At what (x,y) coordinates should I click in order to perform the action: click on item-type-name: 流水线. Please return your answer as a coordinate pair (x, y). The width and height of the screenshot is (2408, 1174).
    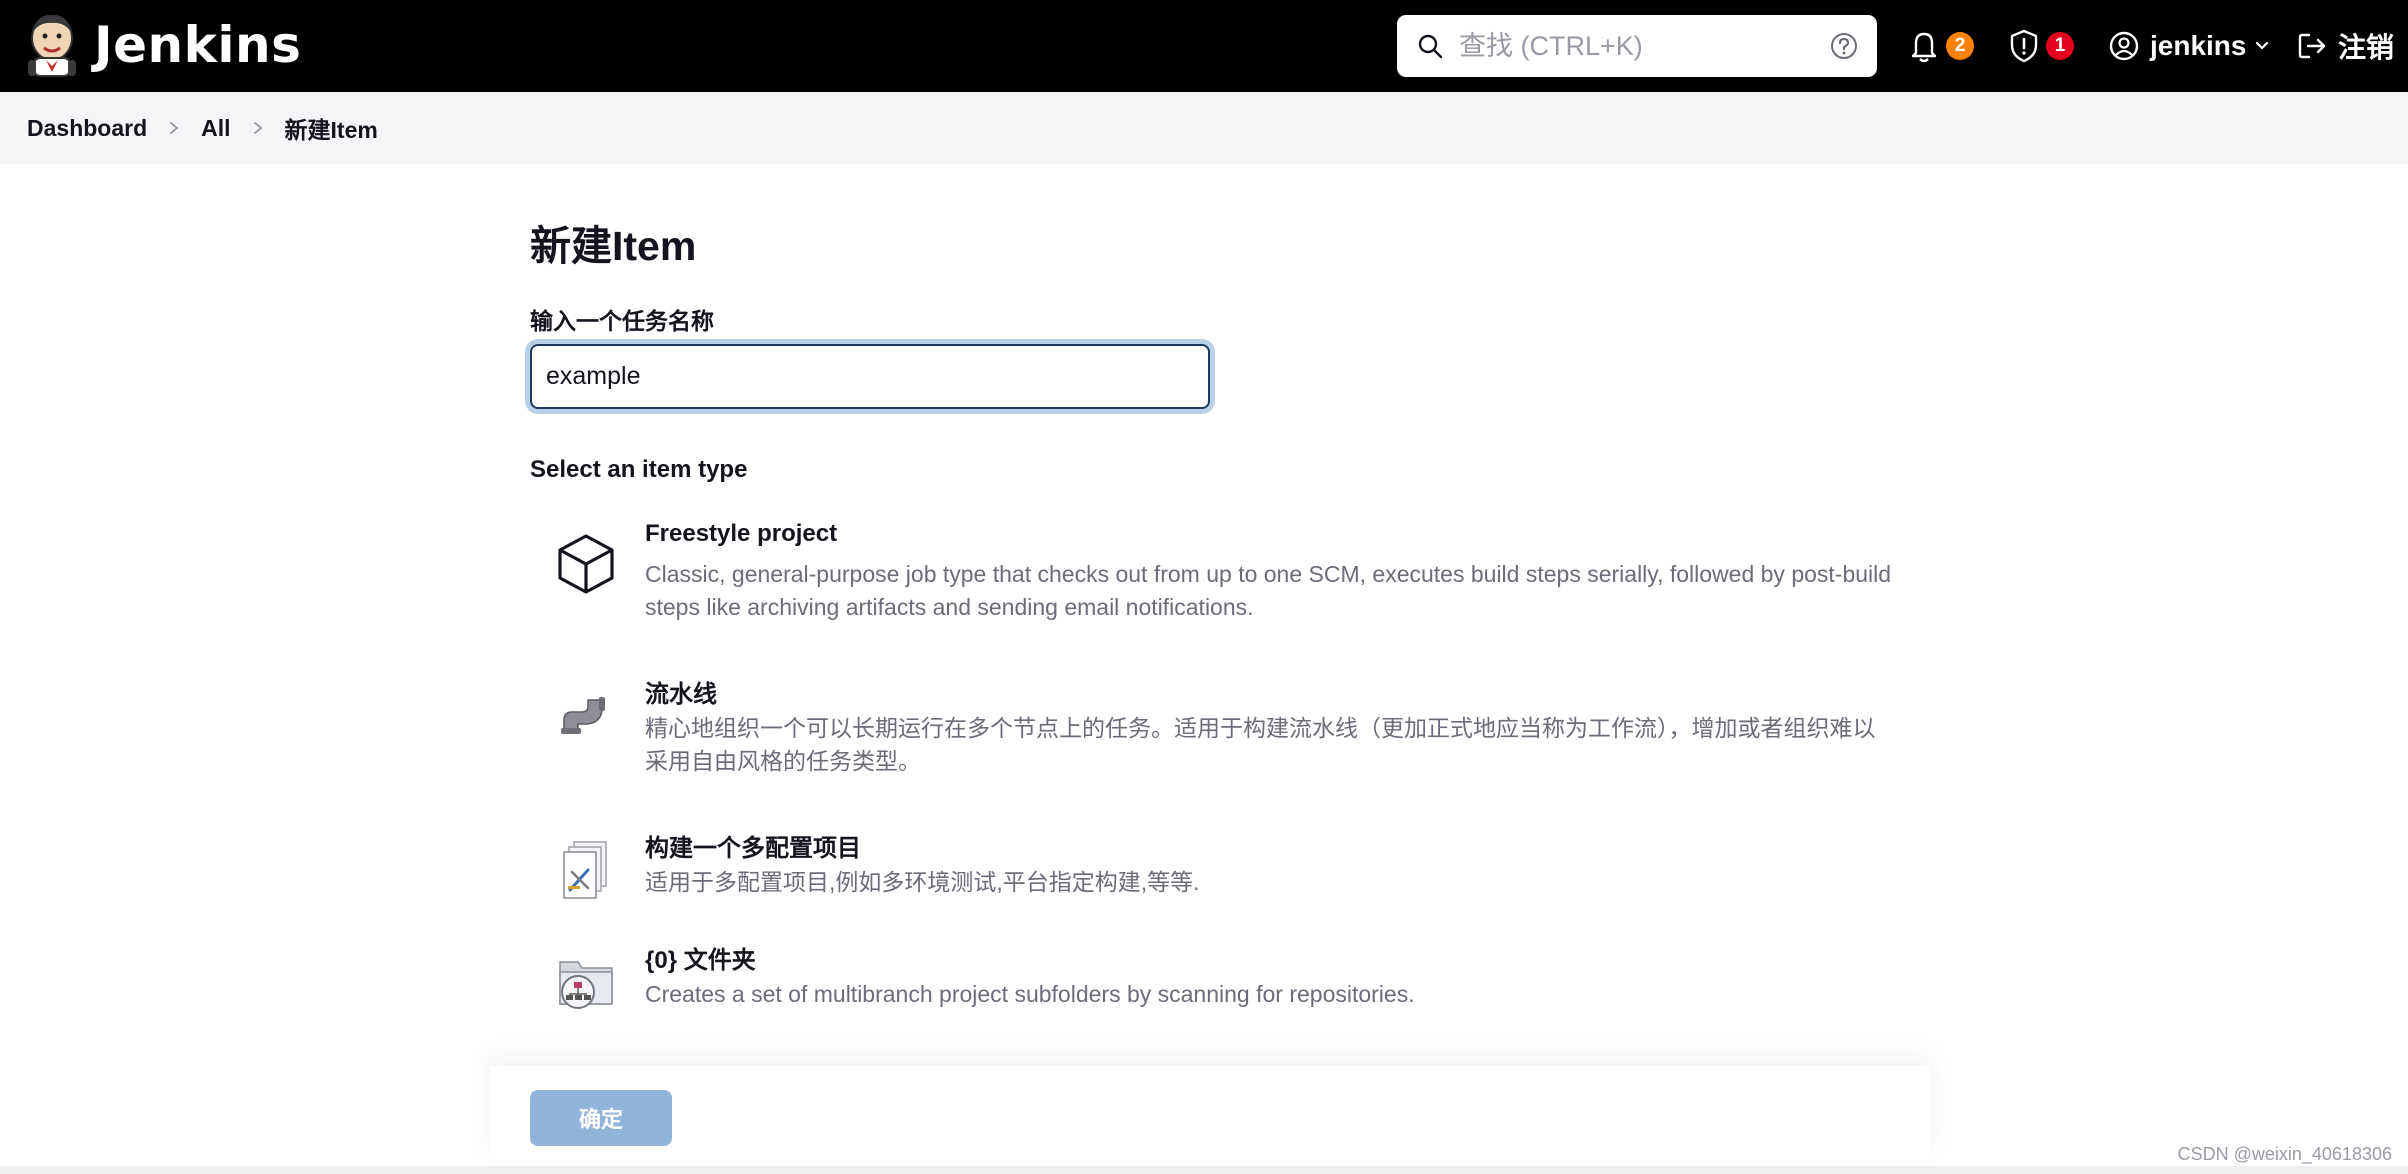
    Looking at the image, I should click on (681, 694).